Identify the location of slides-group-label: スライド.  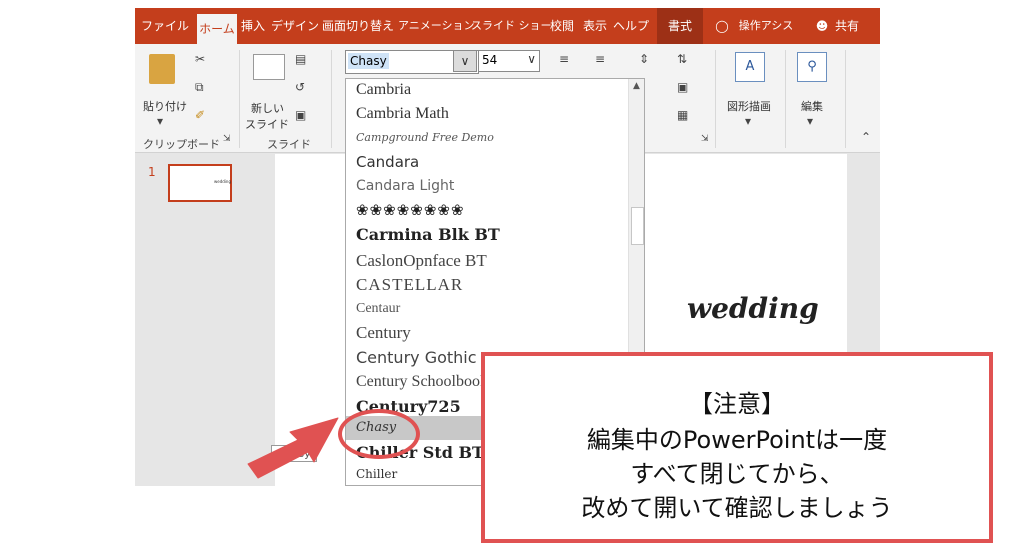
(289, 144).